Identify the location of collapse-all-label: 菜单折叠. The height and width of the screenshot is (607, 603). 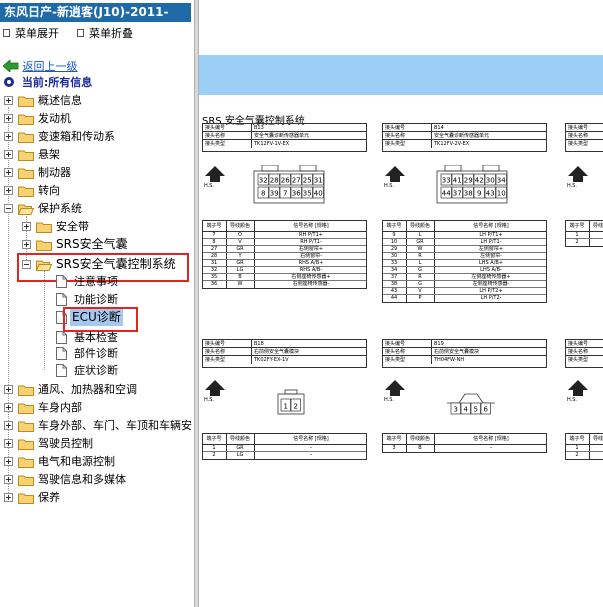
(111, 33).